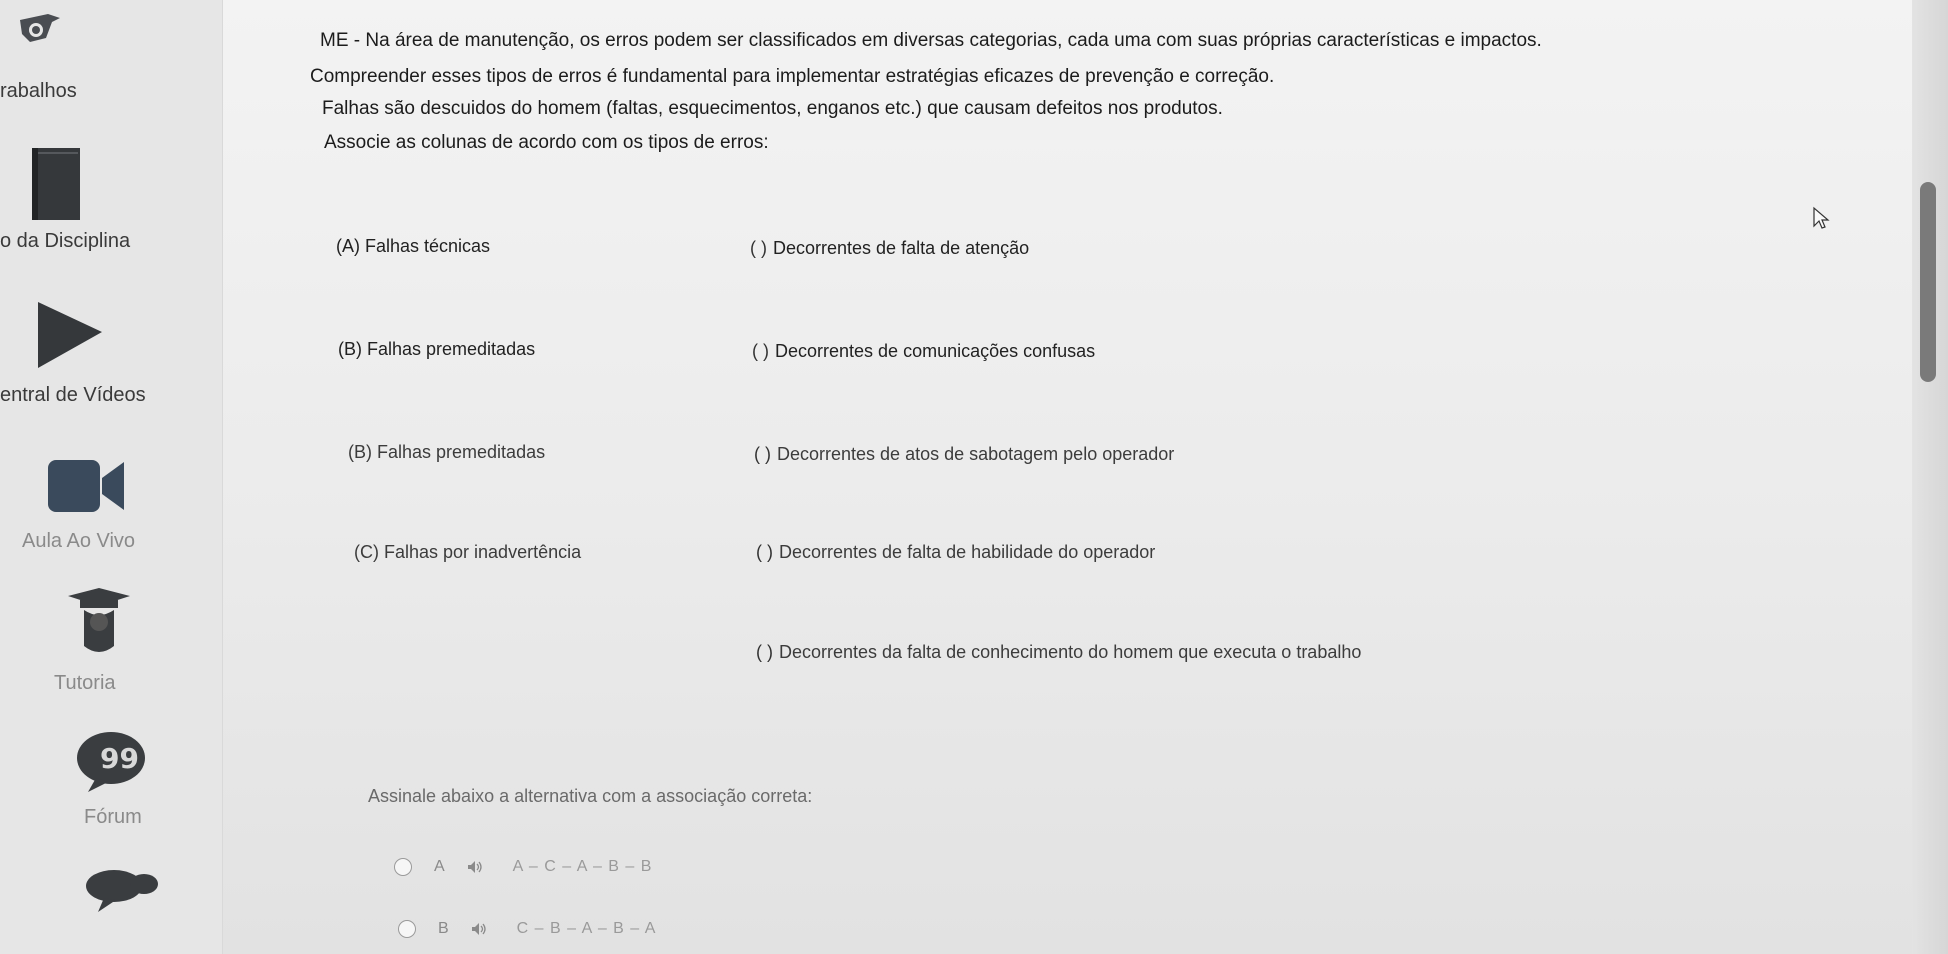 The height and width of the screenshot is (954, 1948). I want to click on sidebar-item-label: Tutoria, so click(85, 683).